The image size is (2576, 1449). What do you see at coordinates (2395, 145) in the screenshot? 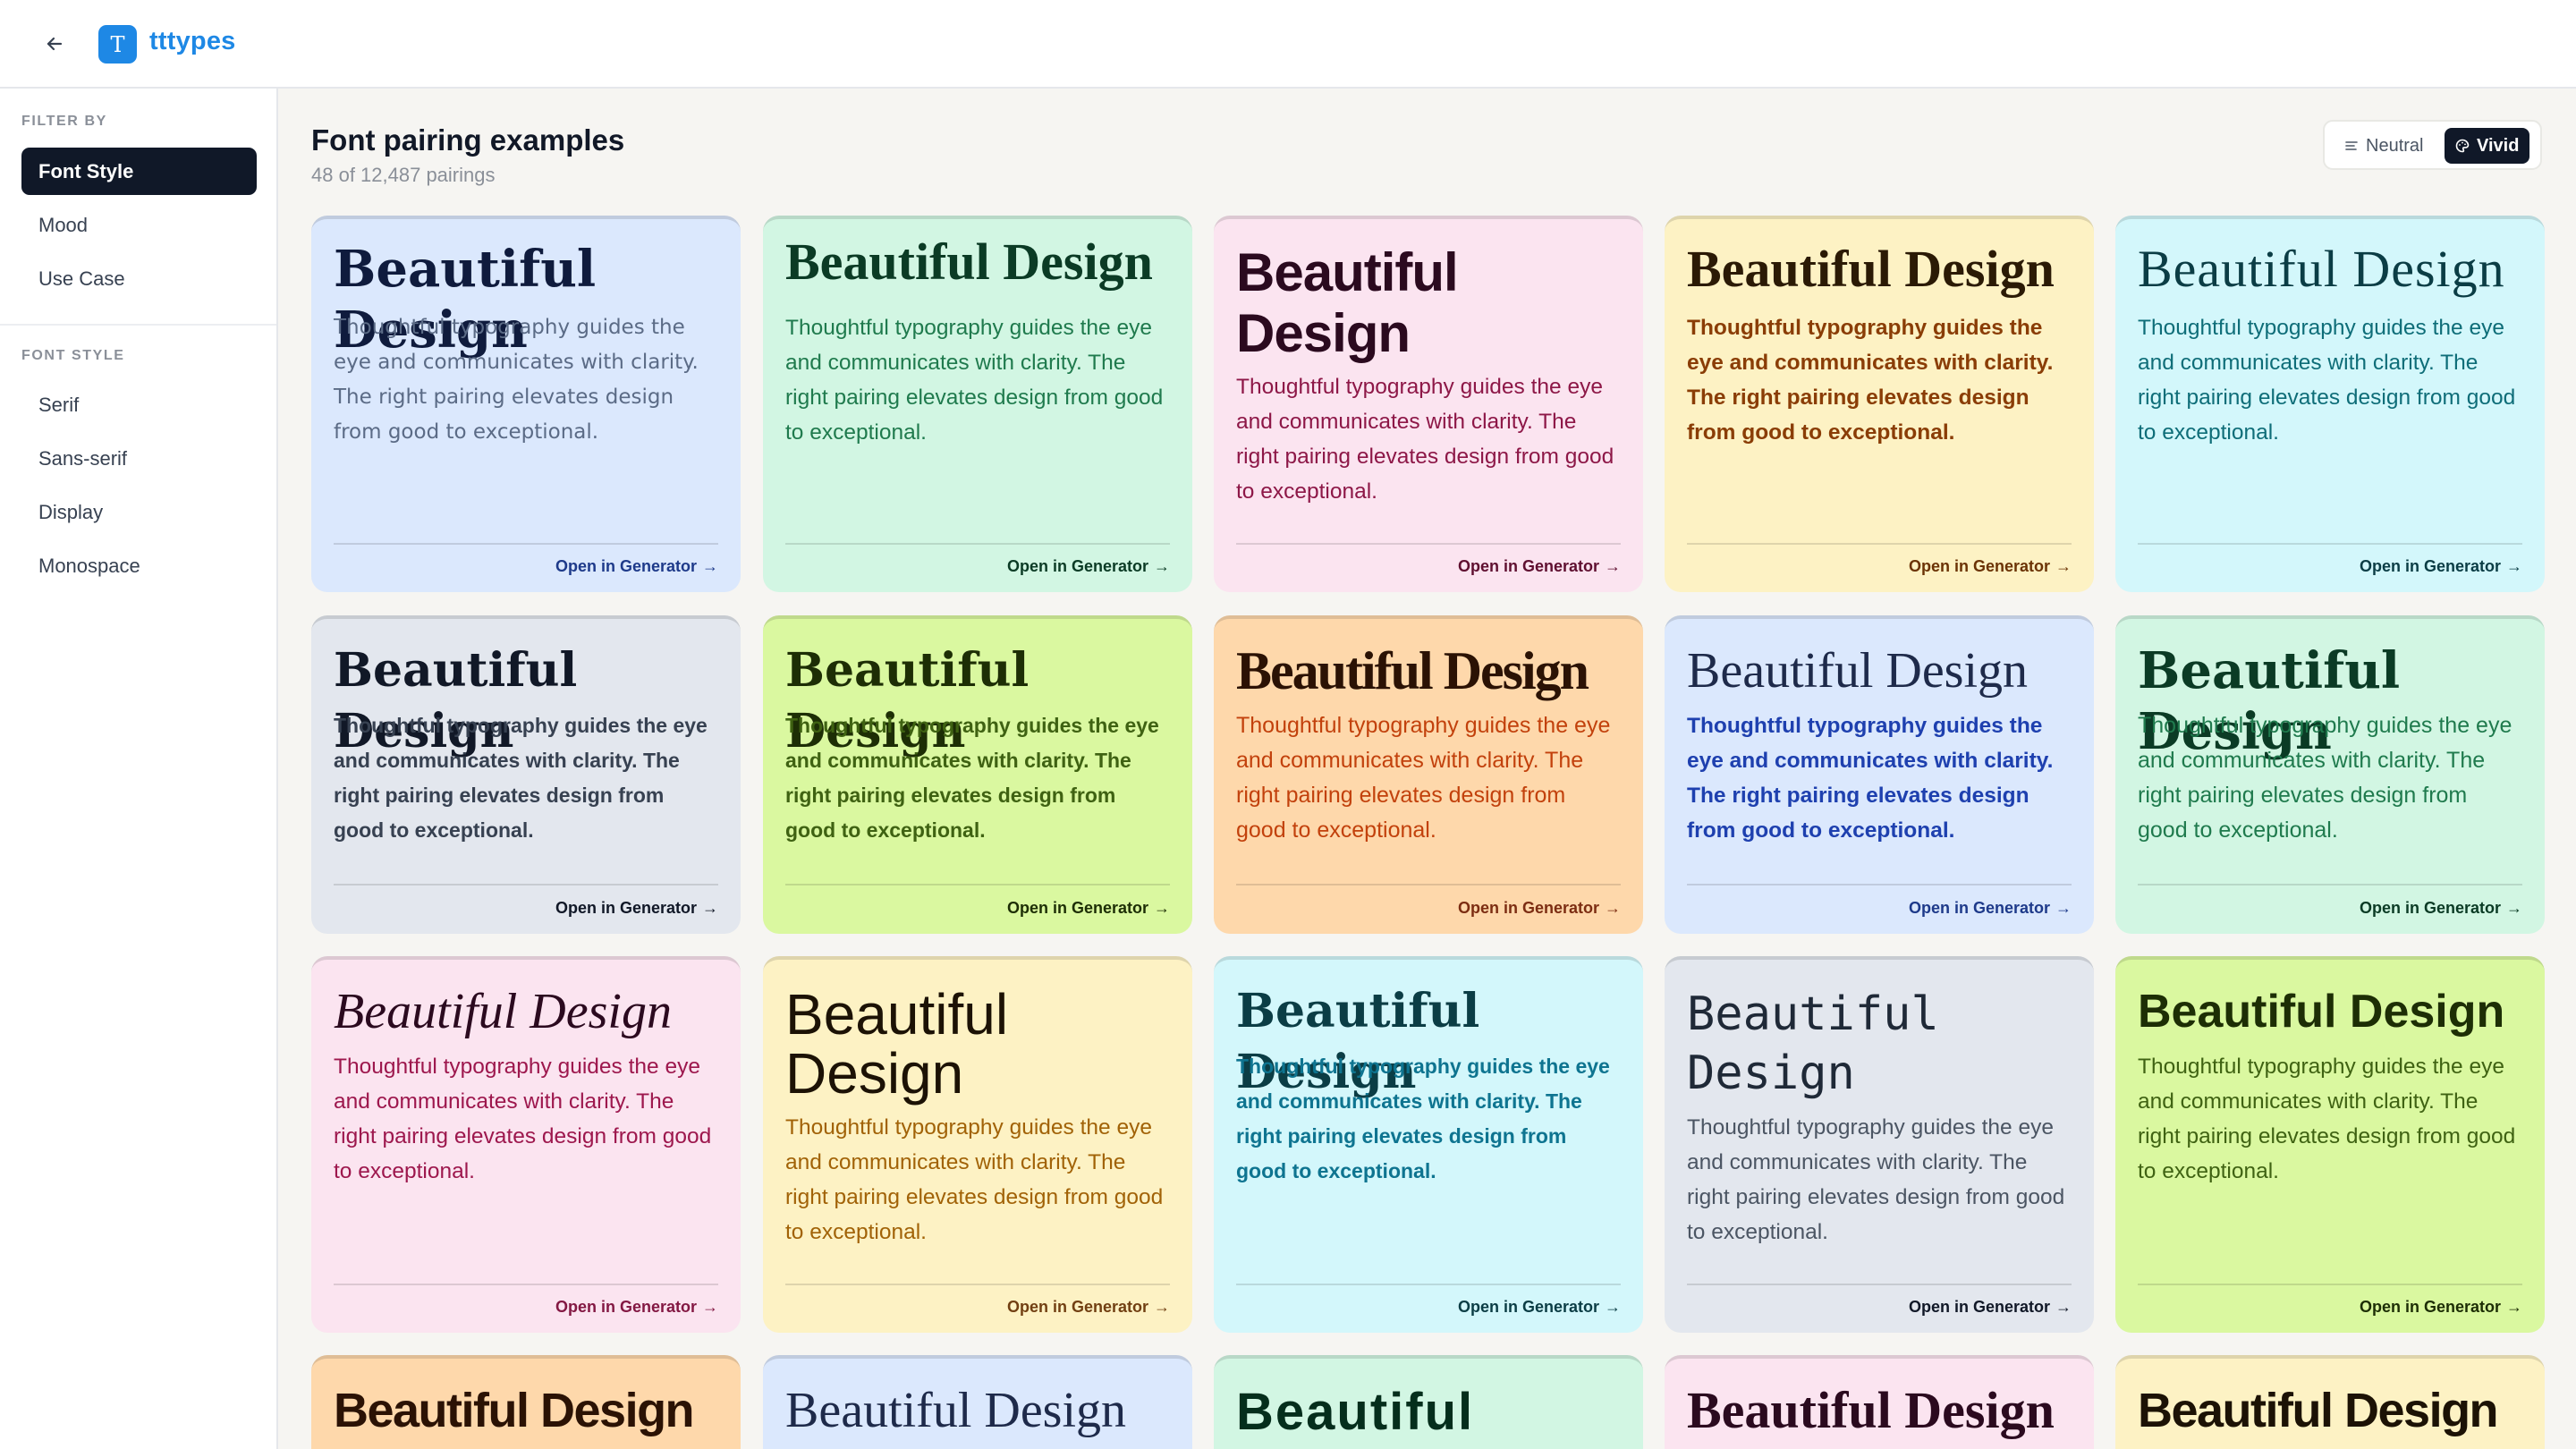
I see `neutral-label: Neutral` at bounding box center [2395, 145].